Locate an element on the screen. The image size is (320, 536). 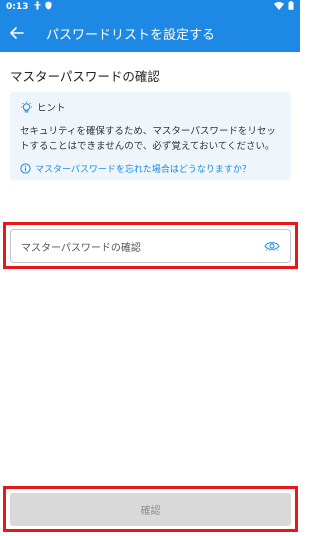
confirm-button-label: 確認 is located at coordinates (150, 511).